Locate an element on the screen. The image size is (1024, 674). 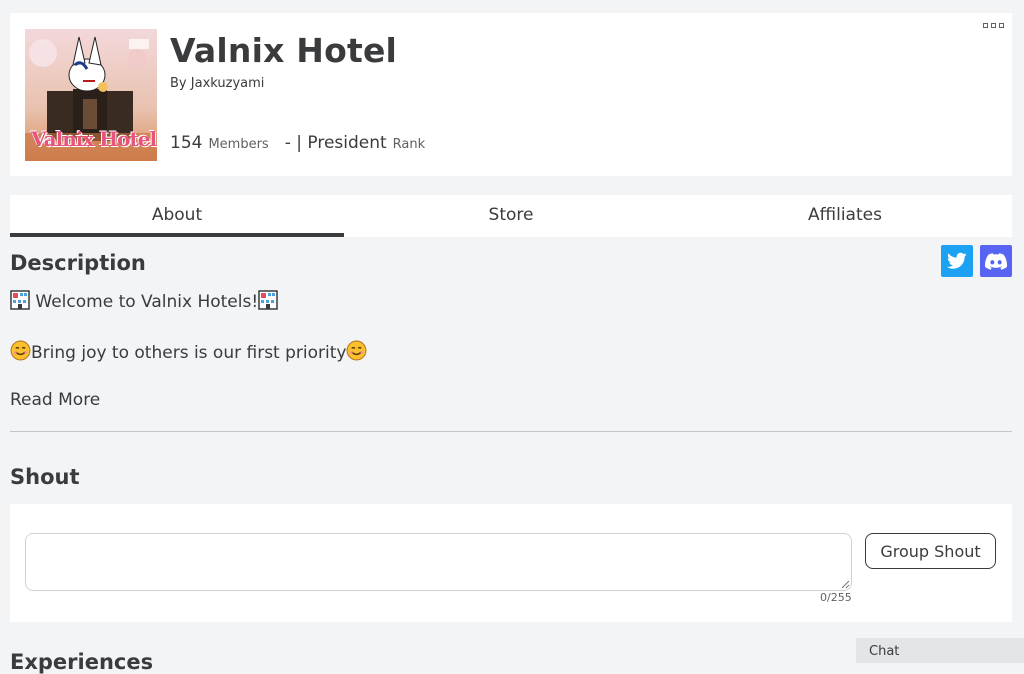
group-stats: 154 Members - | President Rank is located at coordinates (297, 143).